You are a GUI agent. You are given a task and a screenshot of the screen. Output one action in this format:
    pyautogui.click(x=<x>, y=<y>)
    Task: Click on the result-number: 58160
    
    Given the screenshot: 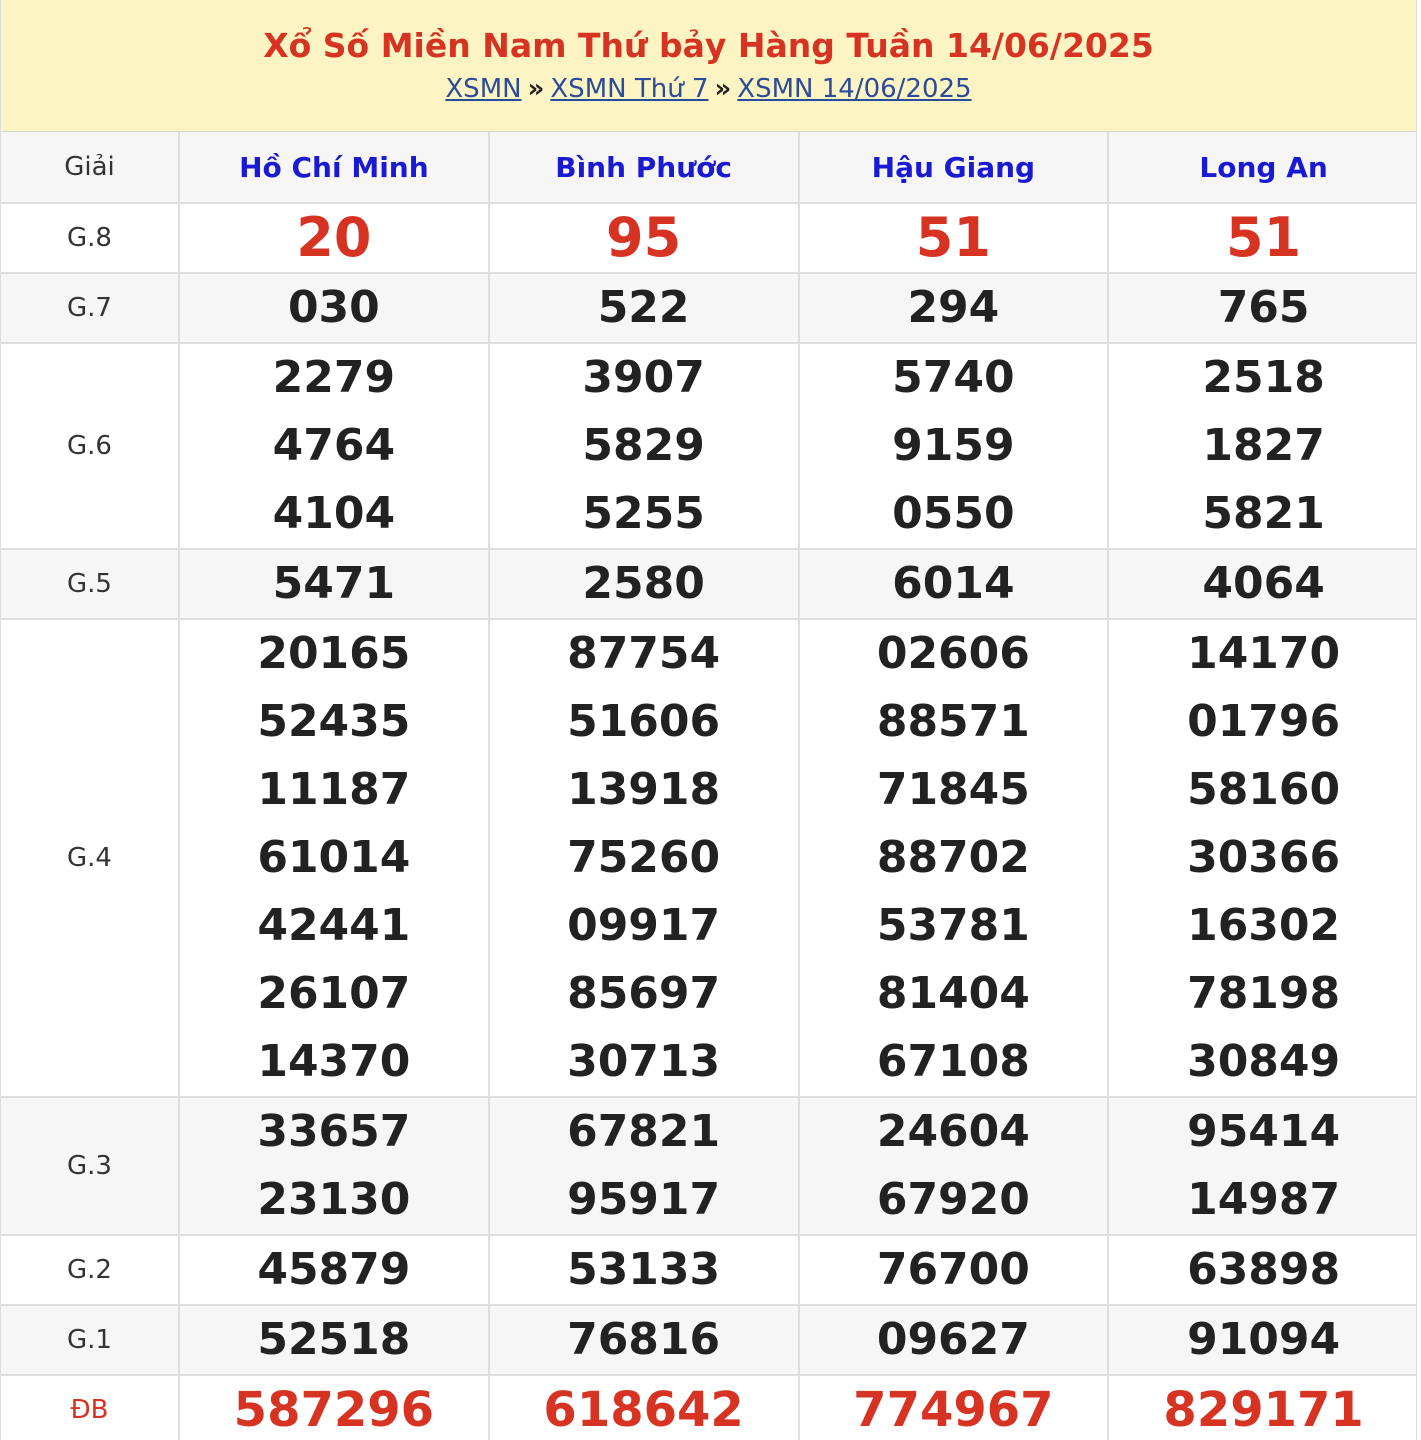 What is the action you would take?
    pyautogui.click(x=1264, y=789)
    